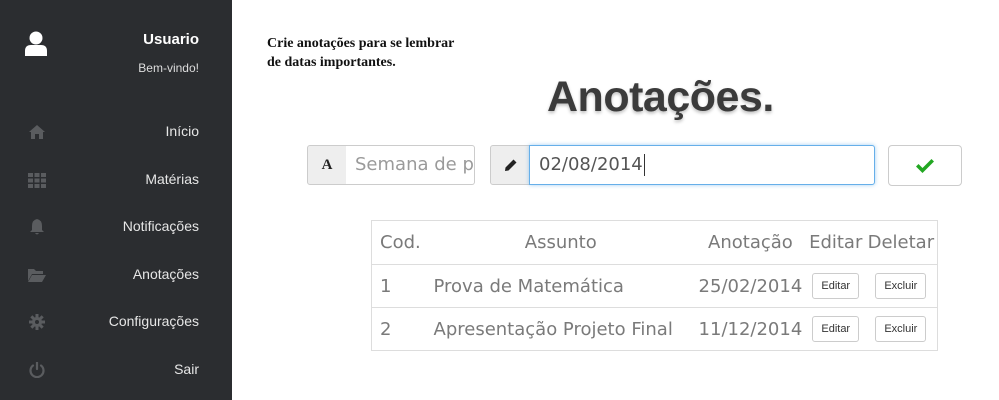  I want to click on column-header-delete: Deletar, so click(901, 242).